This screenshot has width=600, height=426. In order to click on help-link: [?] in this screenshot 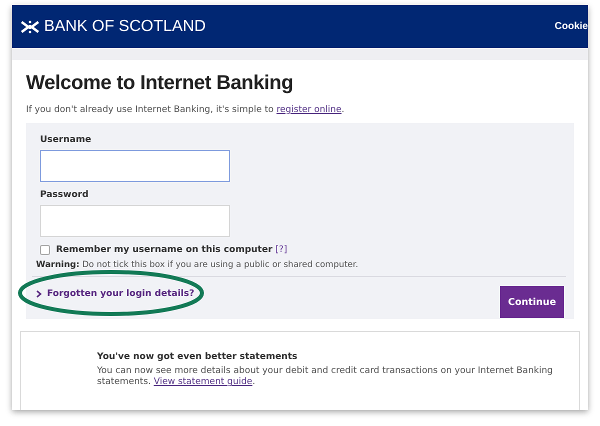, I will do `click(281, 250)`.